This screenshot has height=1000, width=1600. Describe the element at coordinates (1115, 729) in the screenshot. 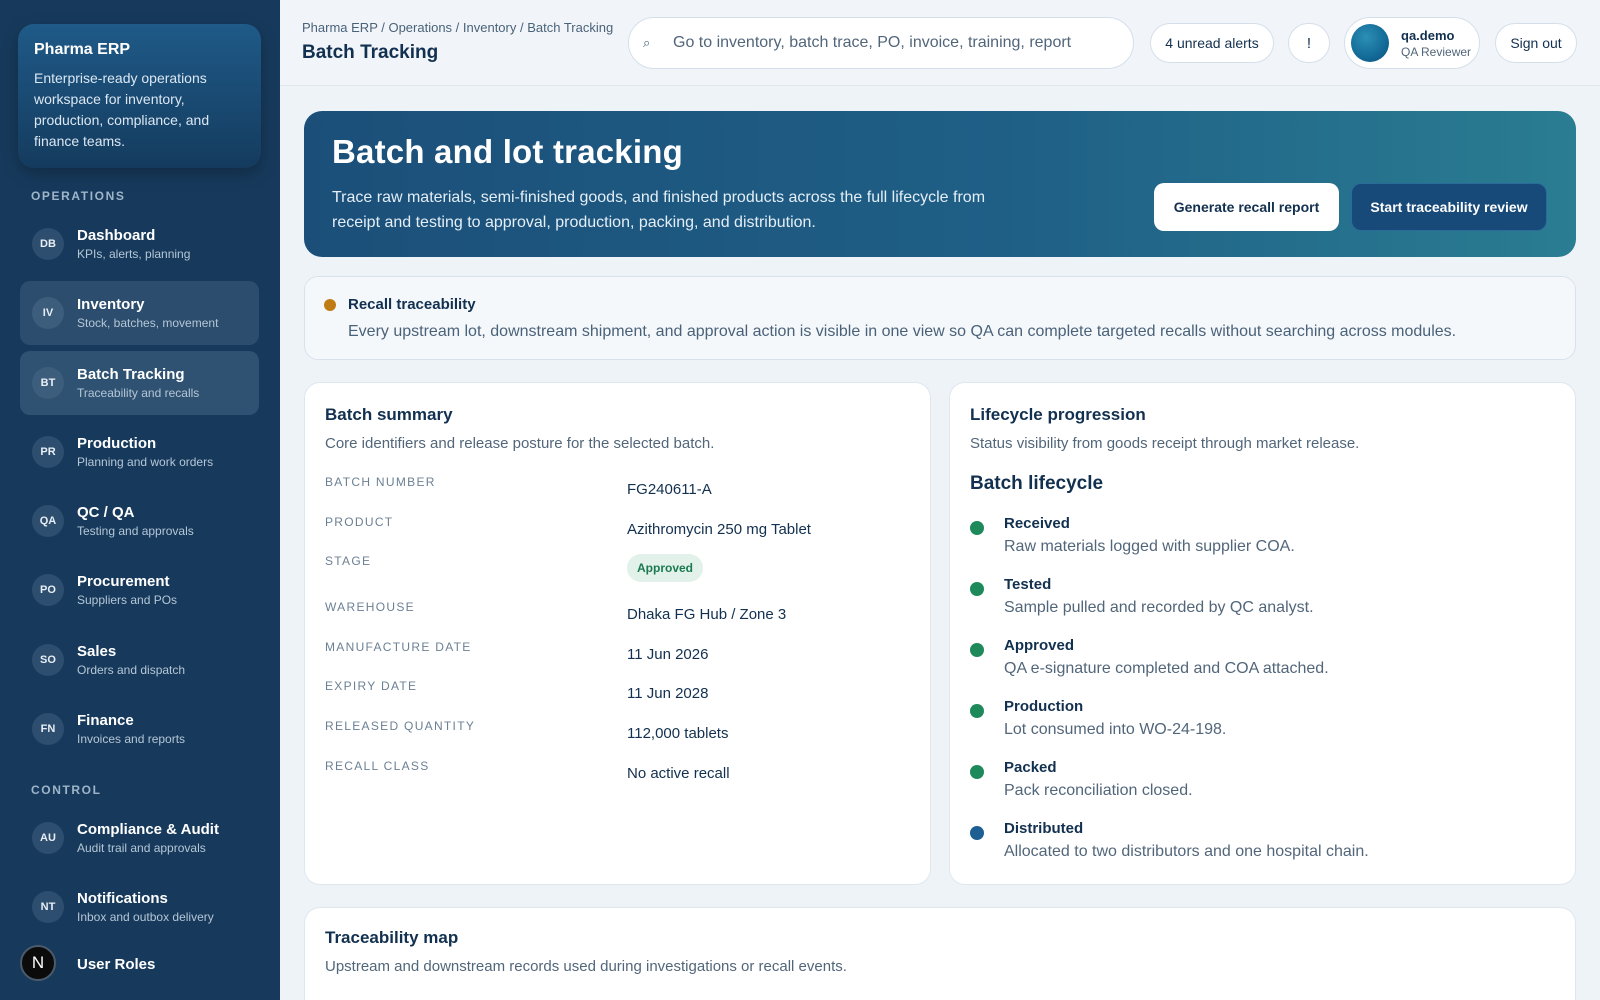

I see `step-description: Lot consumed into WO-24-198.` at that location.